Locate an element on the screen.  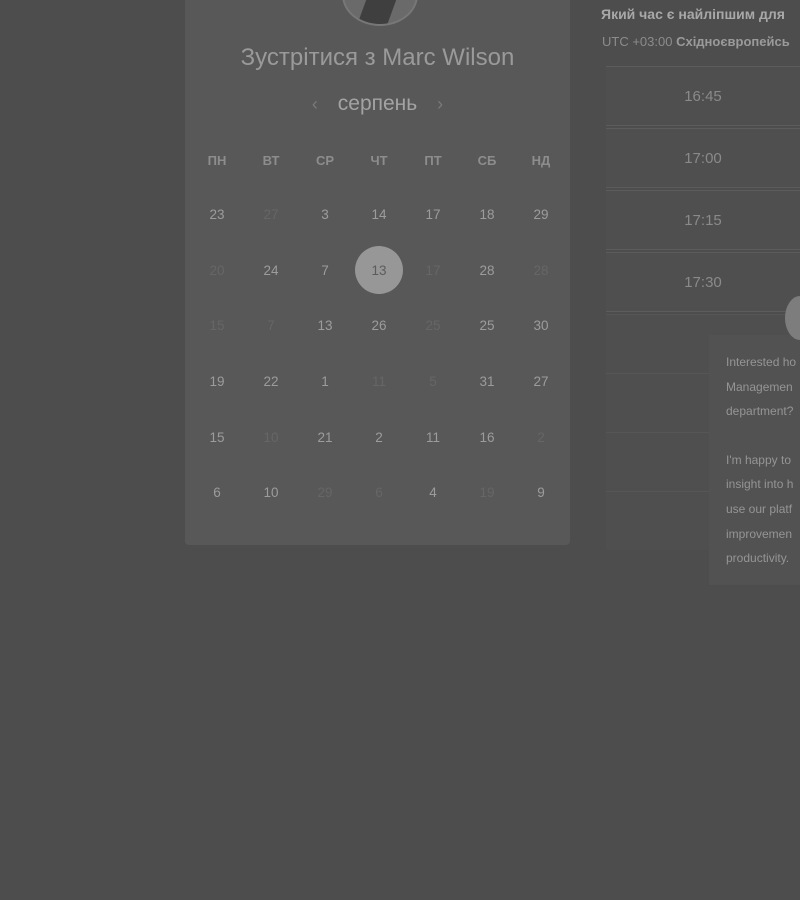
day-number: 4 is located at coordinates (433, 493).